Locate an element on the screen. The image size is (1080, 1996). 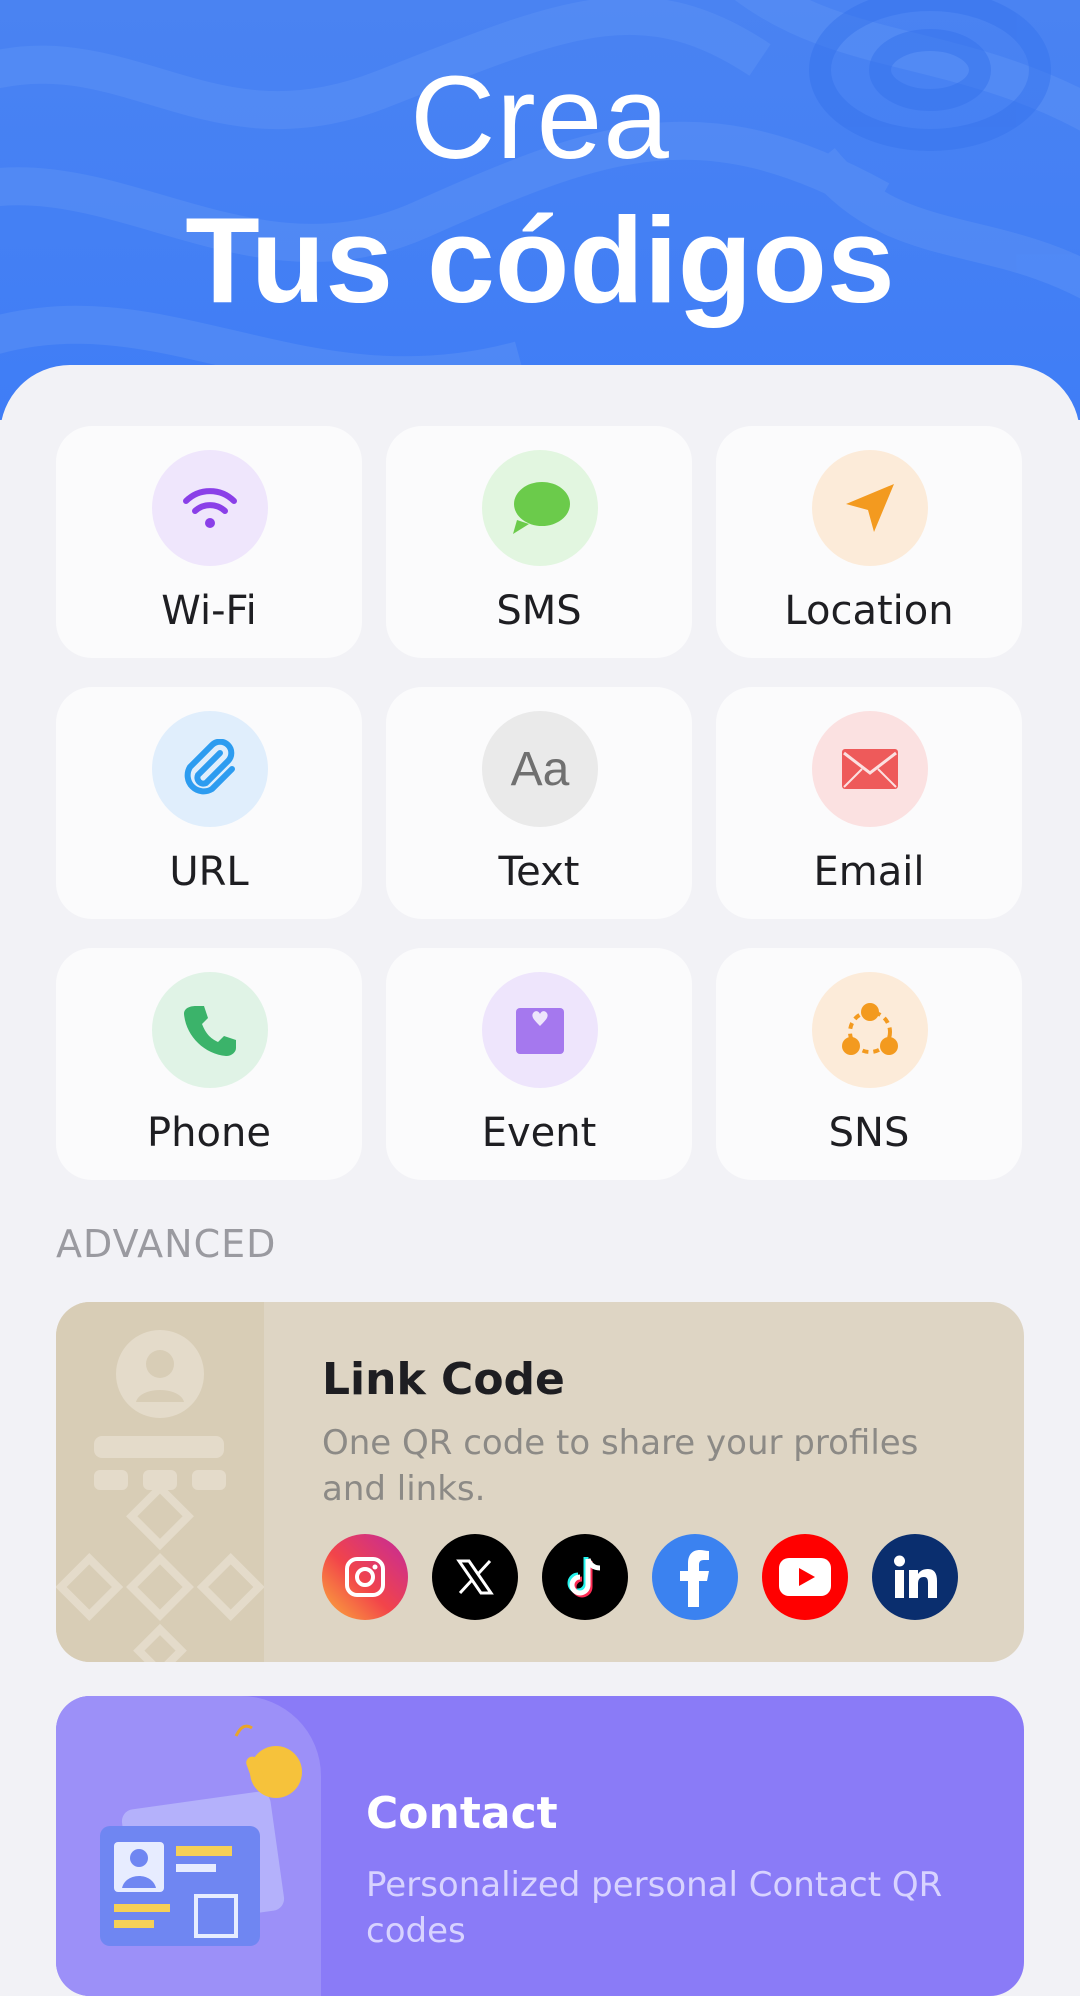
paperclip-icon is located at coordinates (210, 769).